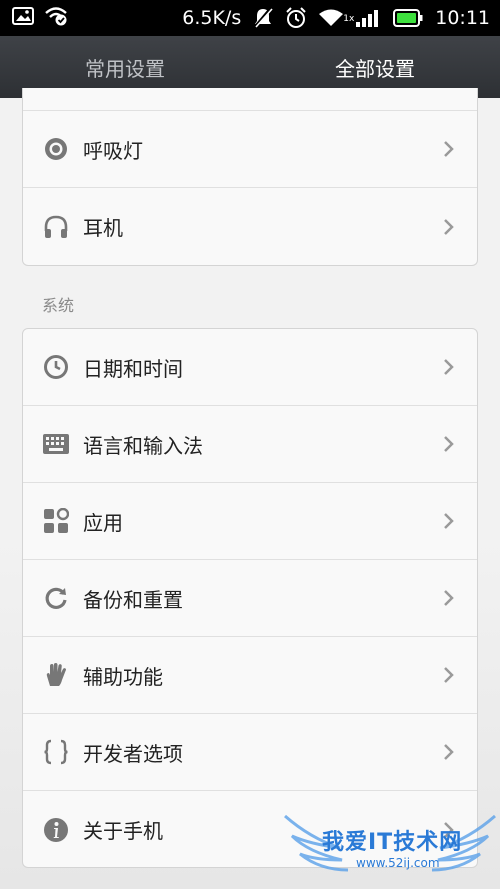  I want to click on braces-icon, so click(56, 752).